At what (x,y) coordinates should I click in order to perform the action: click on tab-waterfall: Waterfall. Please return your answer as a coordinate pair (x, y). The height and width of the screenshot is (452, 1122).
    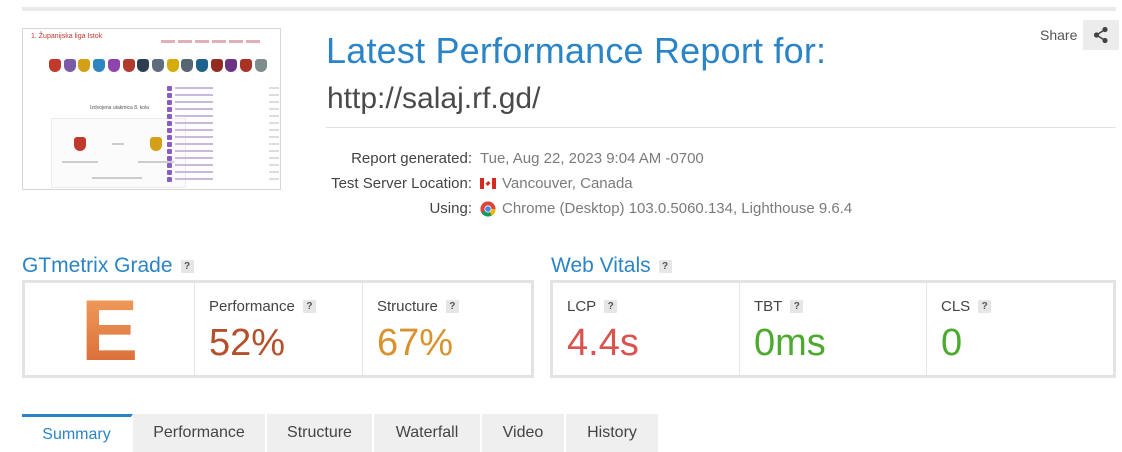
    Looking at the image, I should click on (428, 433).